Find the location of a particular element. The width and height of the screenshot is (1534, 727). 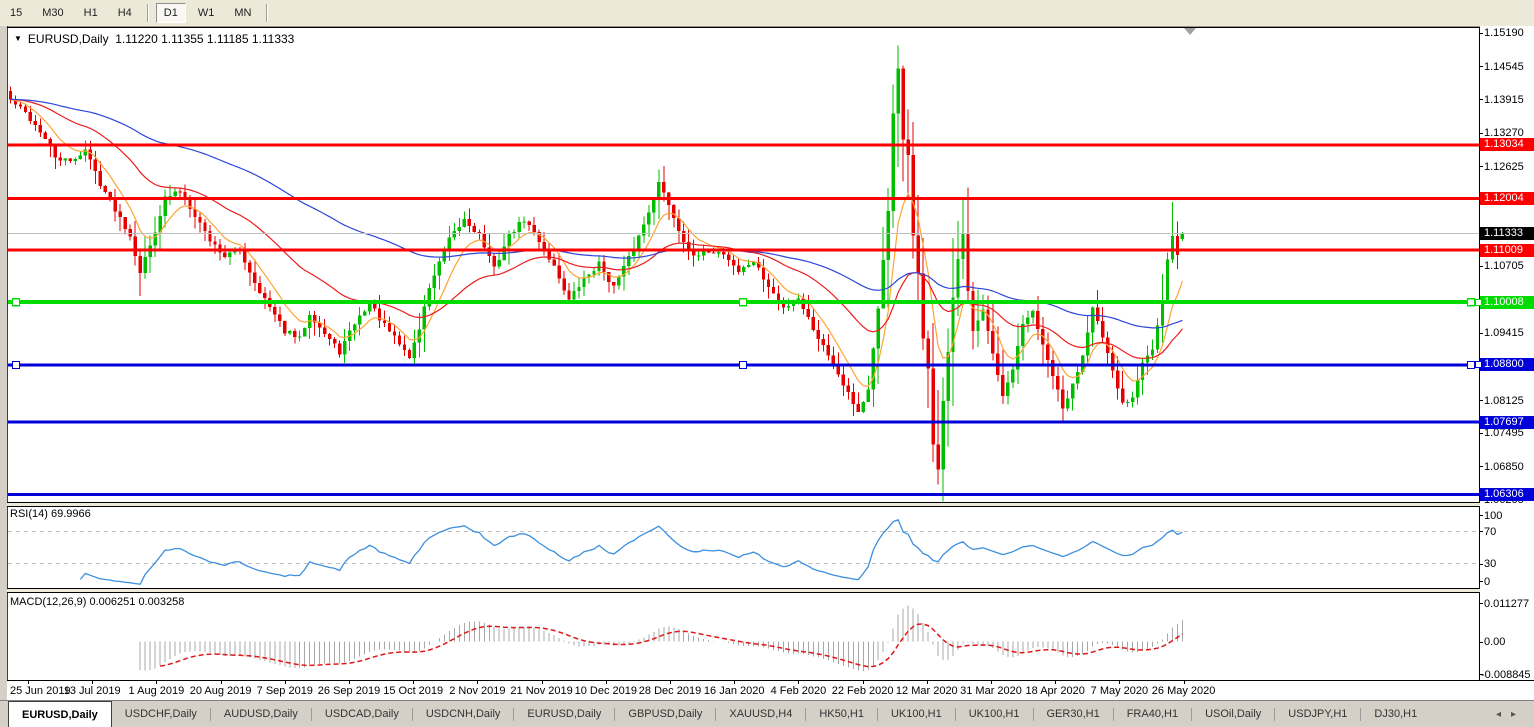

macd-axis-label: -0.008845 is located at coordinates (1506, 674).